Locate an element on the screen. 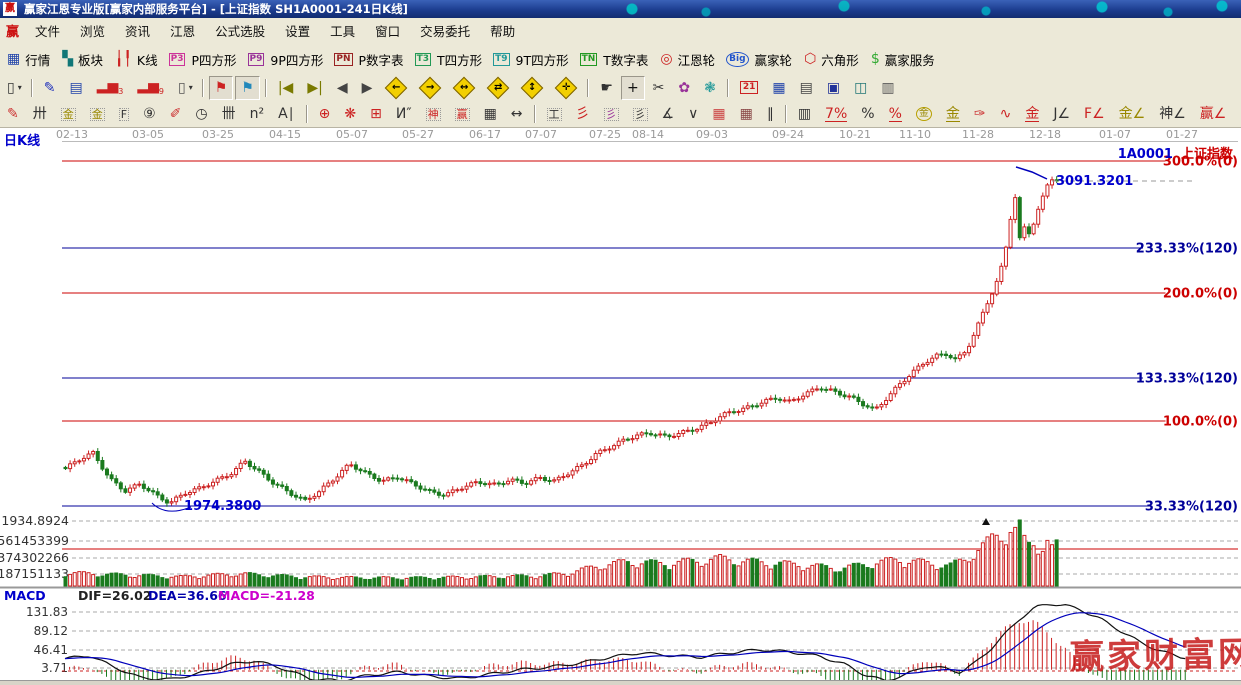 The image size is (1241, 685). hollow-candle-button: ▯ ▾ is located at coordinates (184, 88).